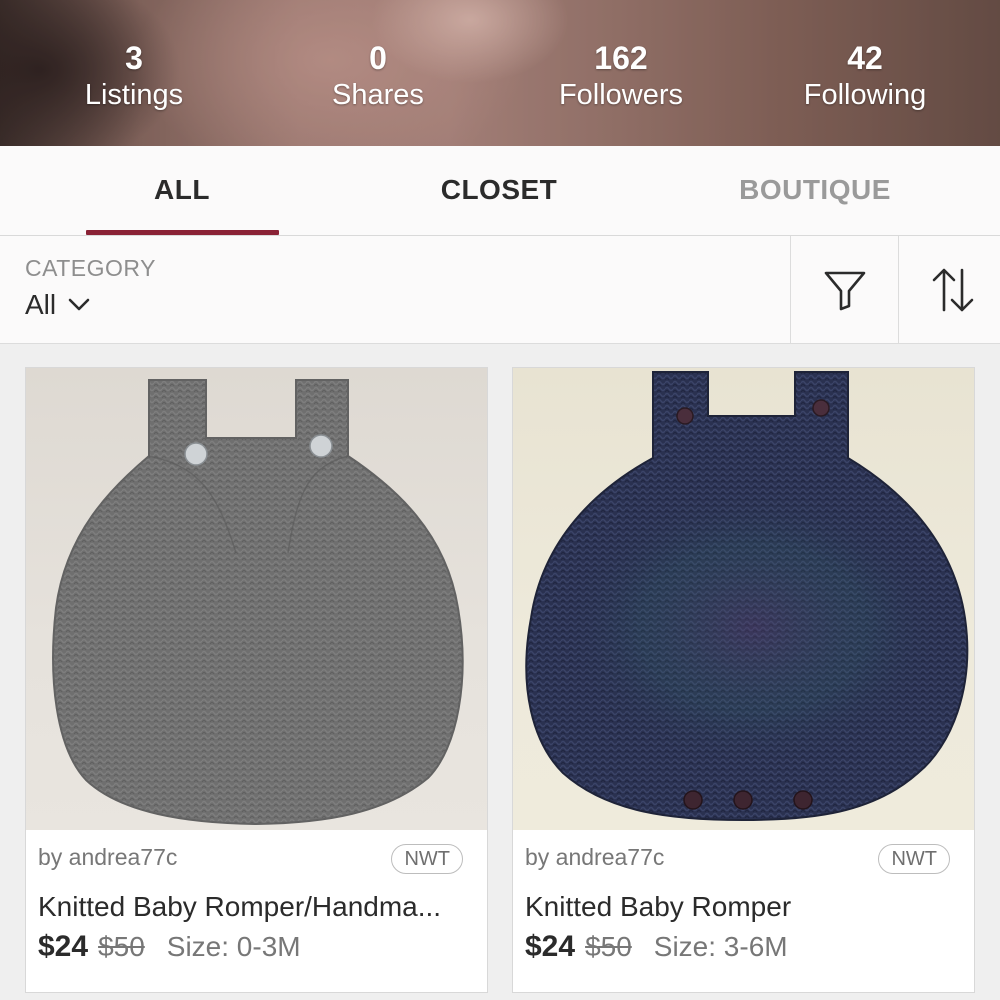 The width and height of the screenshot is (1000, 1000). I want to click on stat-following-count: 42, so click(865, 58).